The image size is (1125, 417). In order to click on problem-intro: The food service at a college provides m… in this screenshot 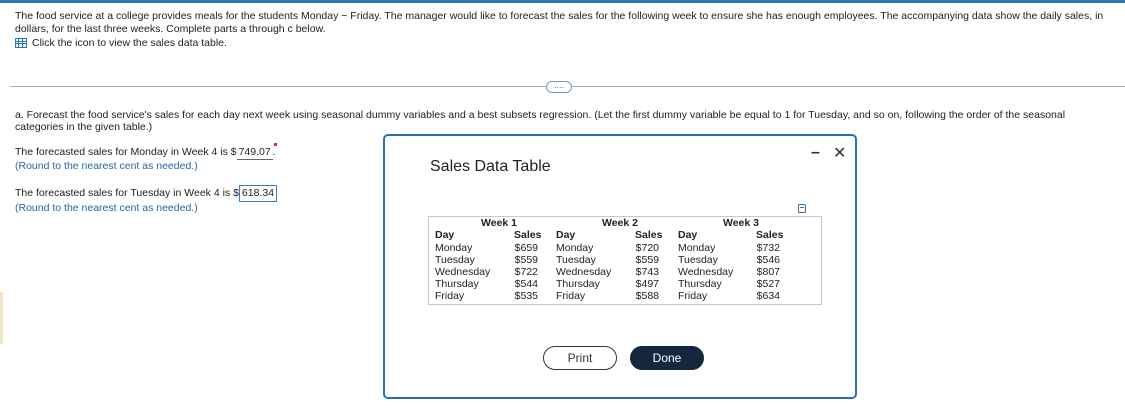, I will do `click(559, 22)`.